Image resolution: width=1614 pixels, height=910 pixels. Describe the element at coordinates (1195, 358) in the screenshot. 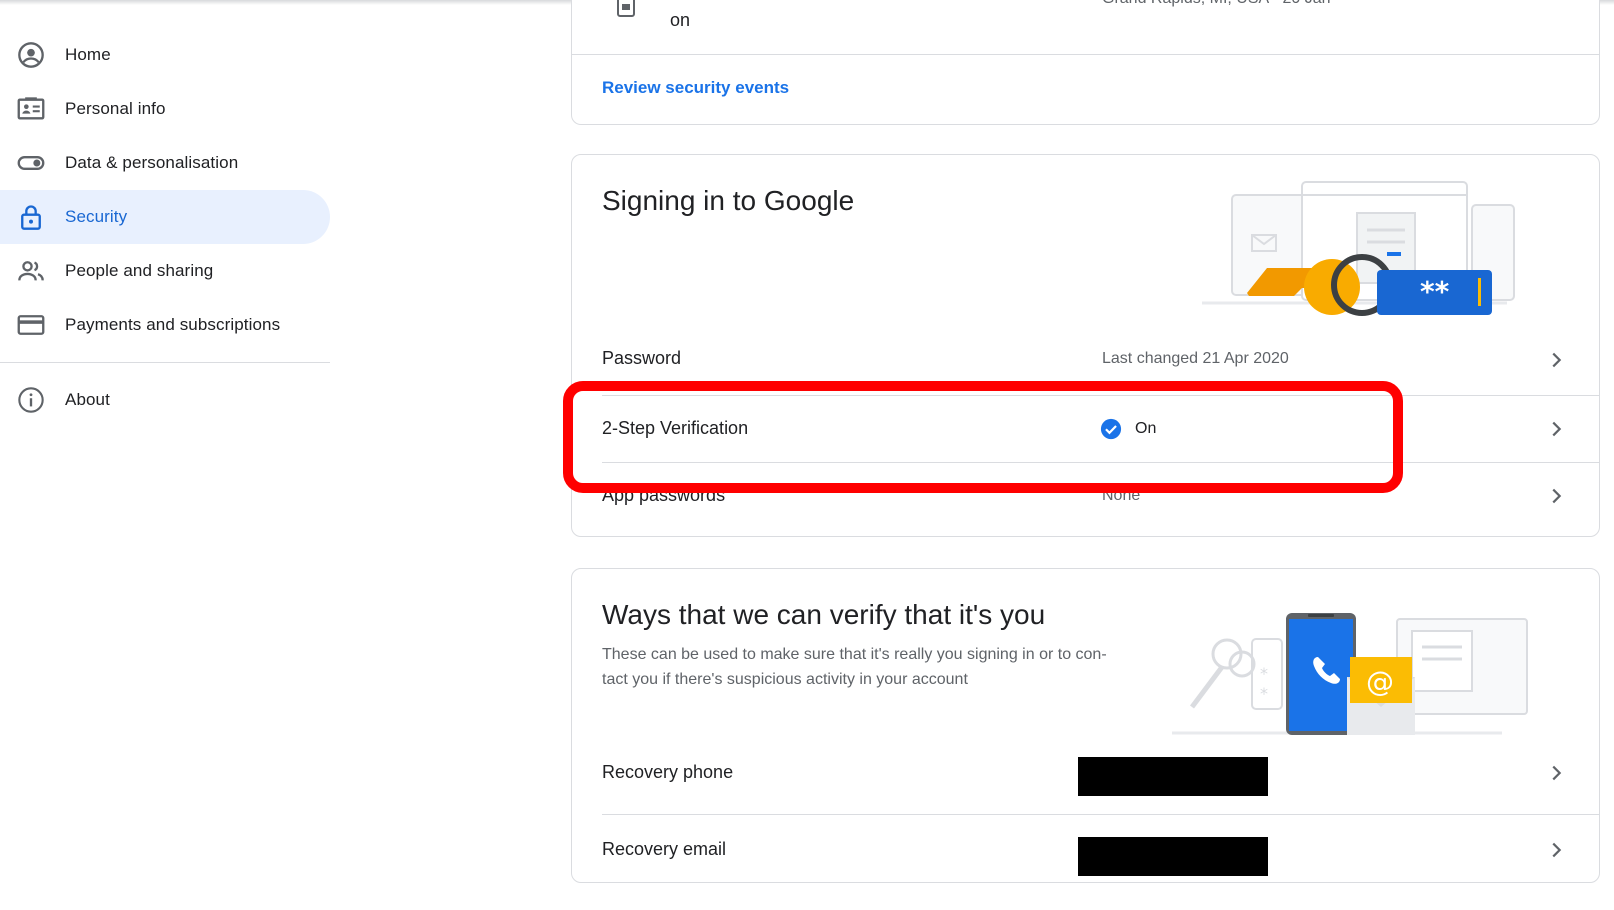

I see `row-value: Last changed 21 Apr 2020` at that location.